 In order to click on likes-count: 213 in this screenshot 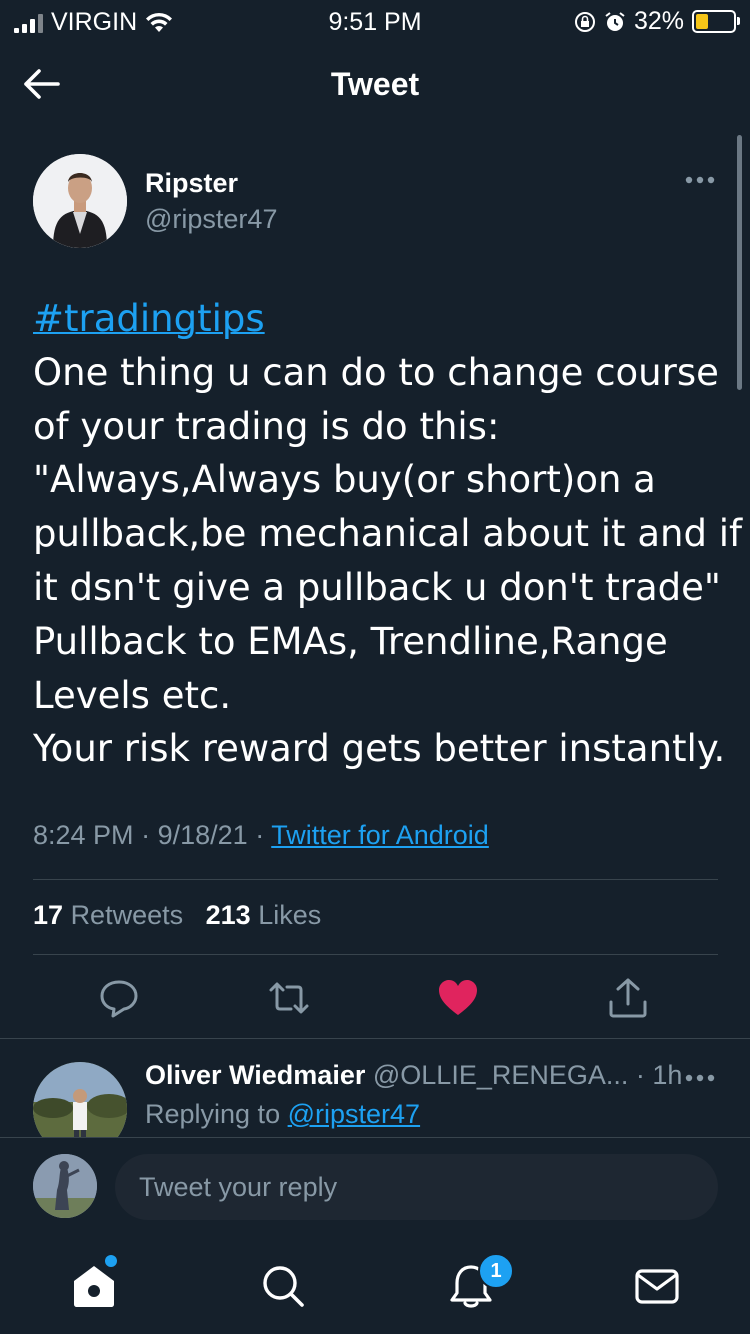, I will do `click(228, 915)`.